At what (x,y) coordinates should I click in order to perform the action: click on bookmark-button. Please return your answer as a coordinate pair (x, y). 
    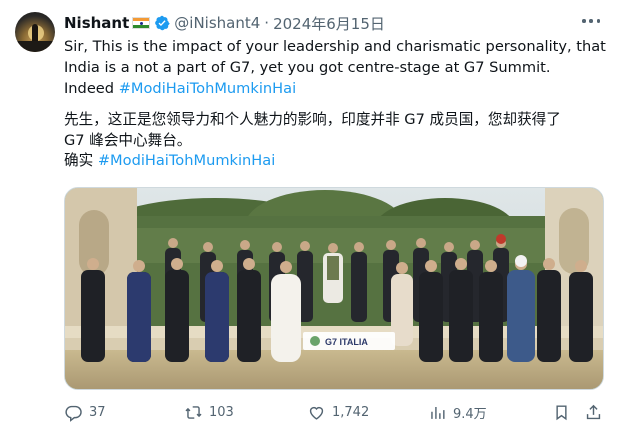
    Looking at the image, I should click on (561, 412).